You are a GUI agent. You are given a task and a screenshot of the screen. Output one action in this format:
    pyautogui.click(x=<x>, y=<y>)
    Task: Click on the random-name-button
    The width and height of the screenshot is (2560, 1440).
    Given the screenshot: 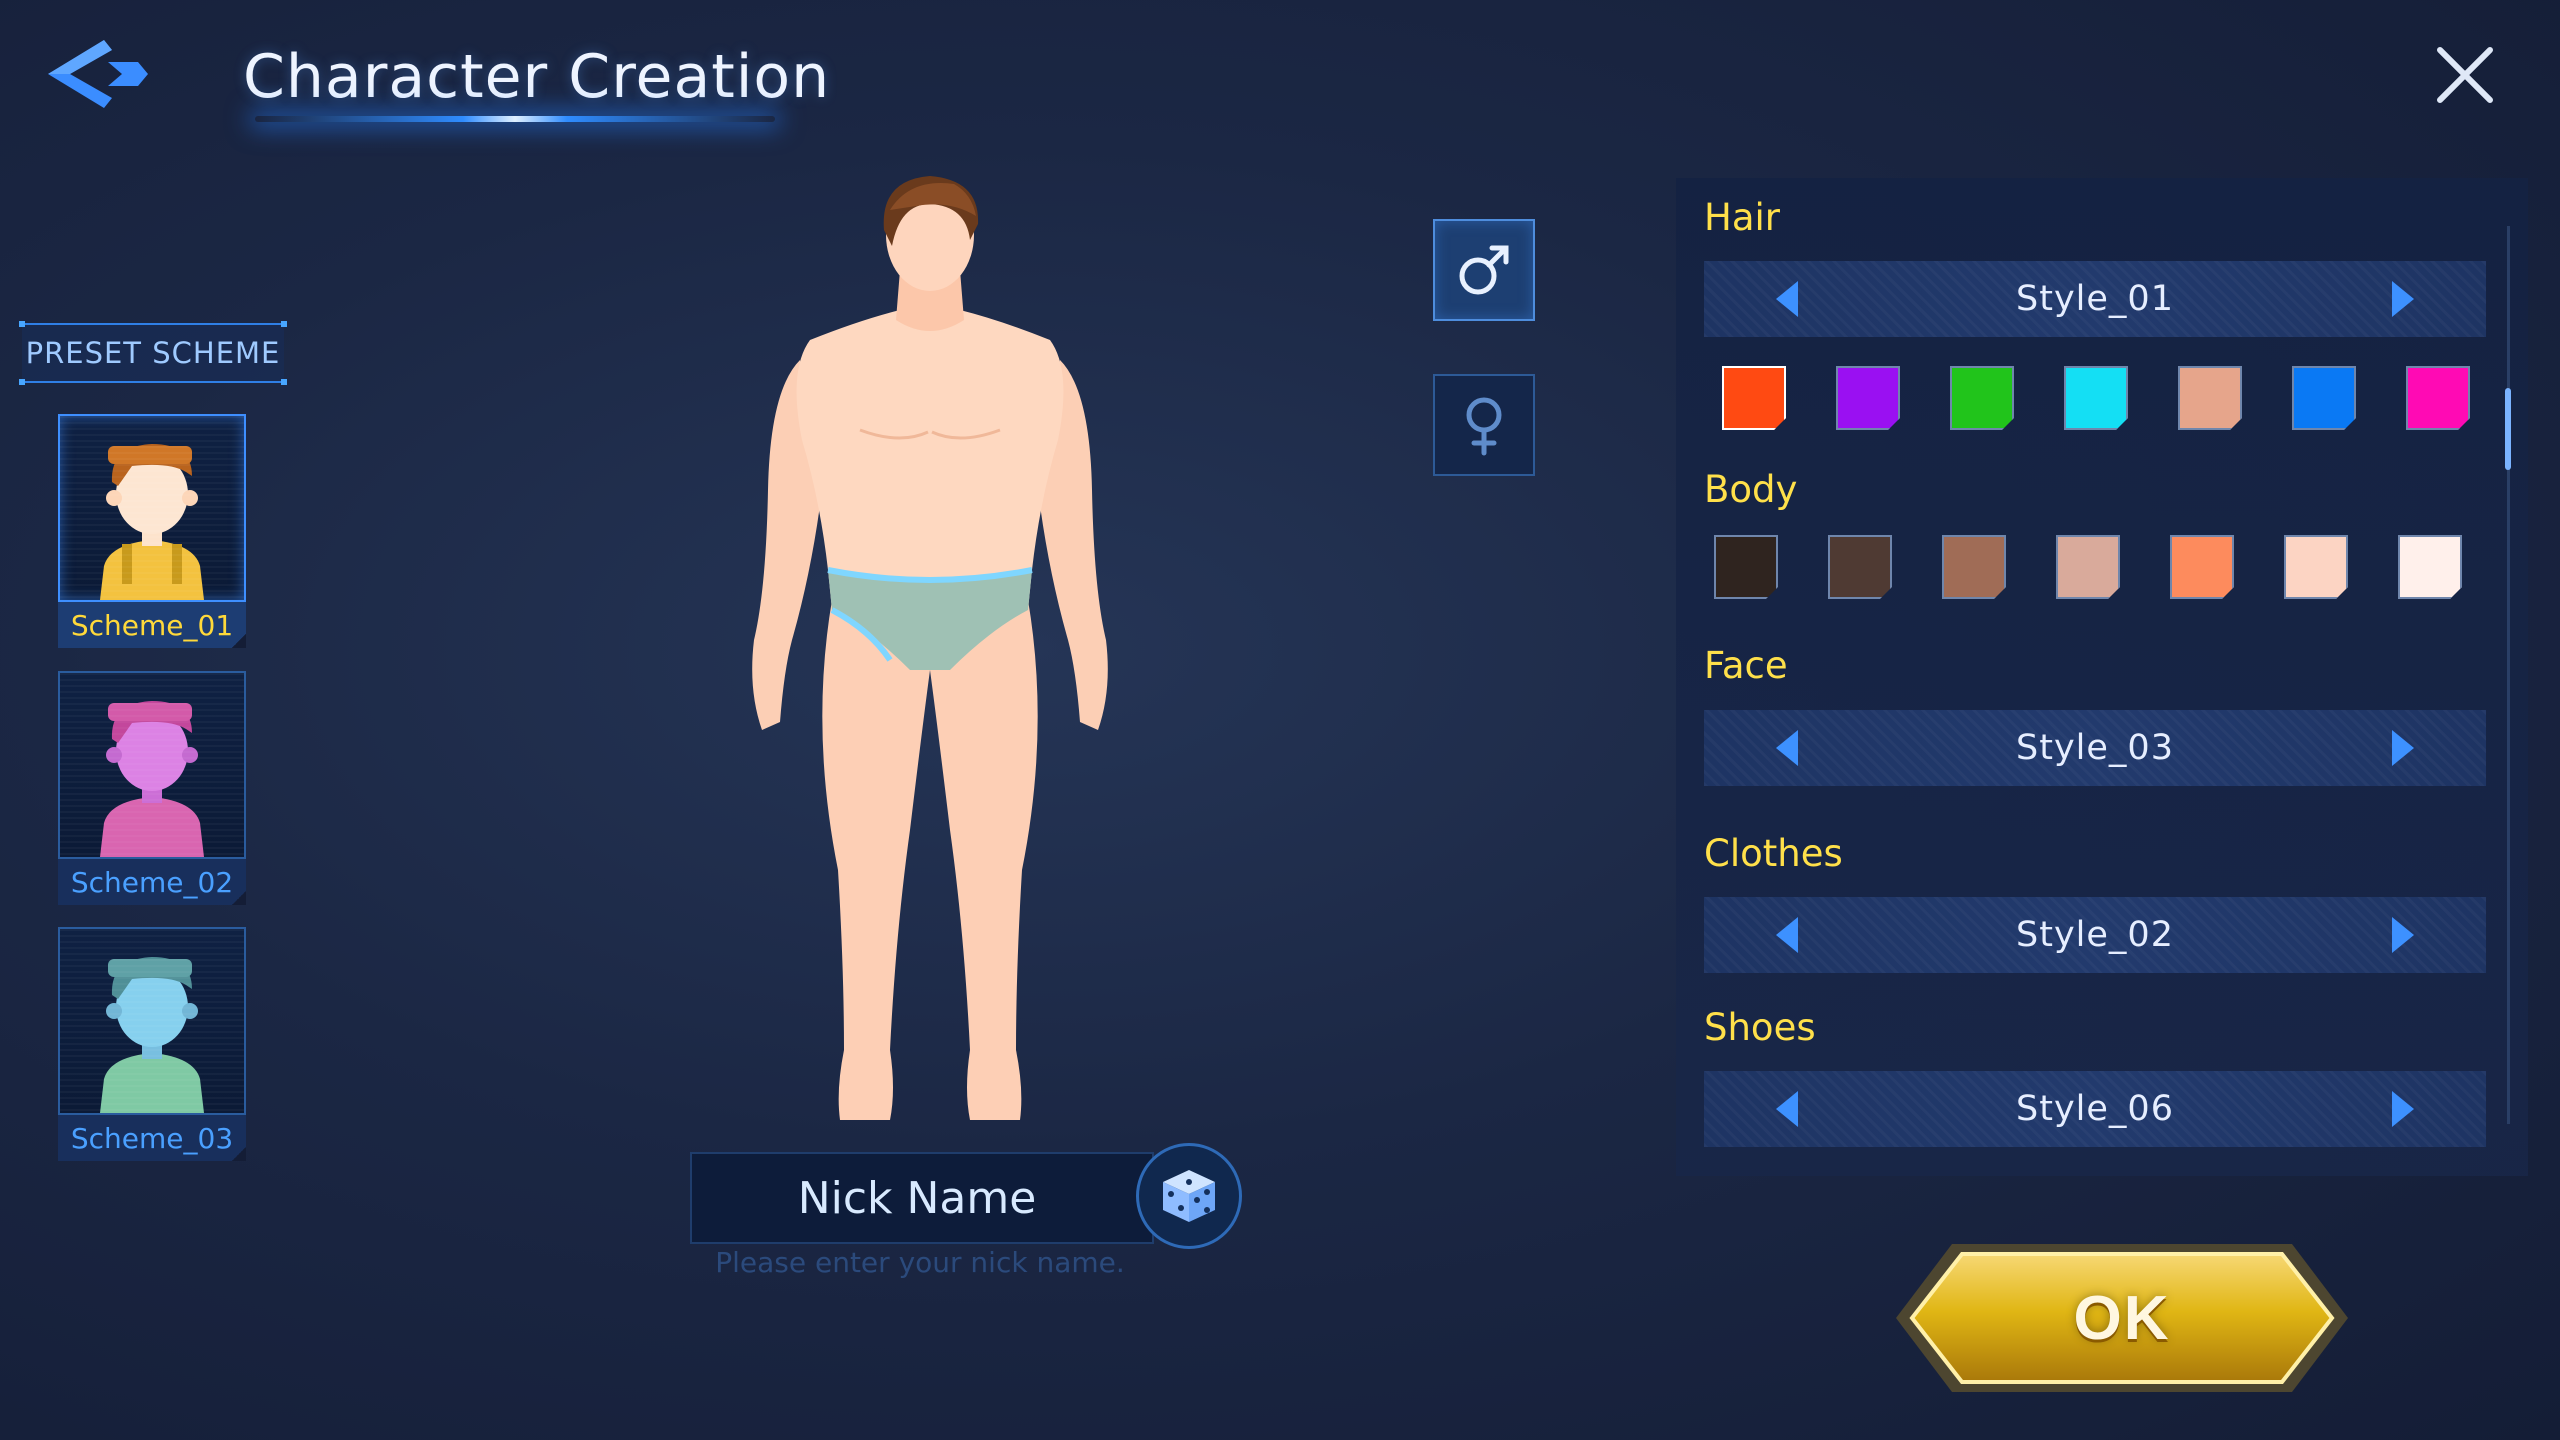 What is the action you would take?
    pyautogui.click(x=1189, y=1196)
    